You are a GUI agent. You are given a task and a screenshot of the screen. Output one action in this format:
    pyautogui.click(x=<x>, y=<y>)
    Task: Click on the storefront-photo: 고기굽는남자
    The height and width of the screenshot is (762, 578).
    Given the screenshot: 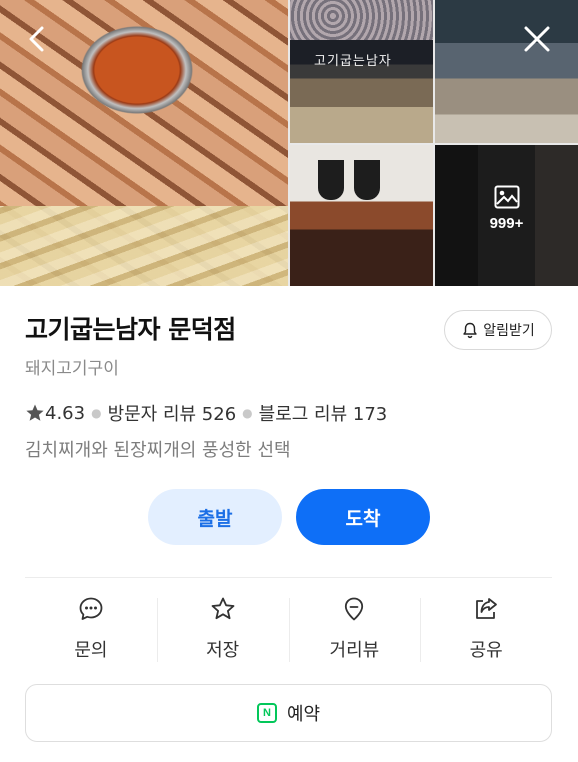 What is the action you would take?
    pyautogui.click(x=361, y=71)
    